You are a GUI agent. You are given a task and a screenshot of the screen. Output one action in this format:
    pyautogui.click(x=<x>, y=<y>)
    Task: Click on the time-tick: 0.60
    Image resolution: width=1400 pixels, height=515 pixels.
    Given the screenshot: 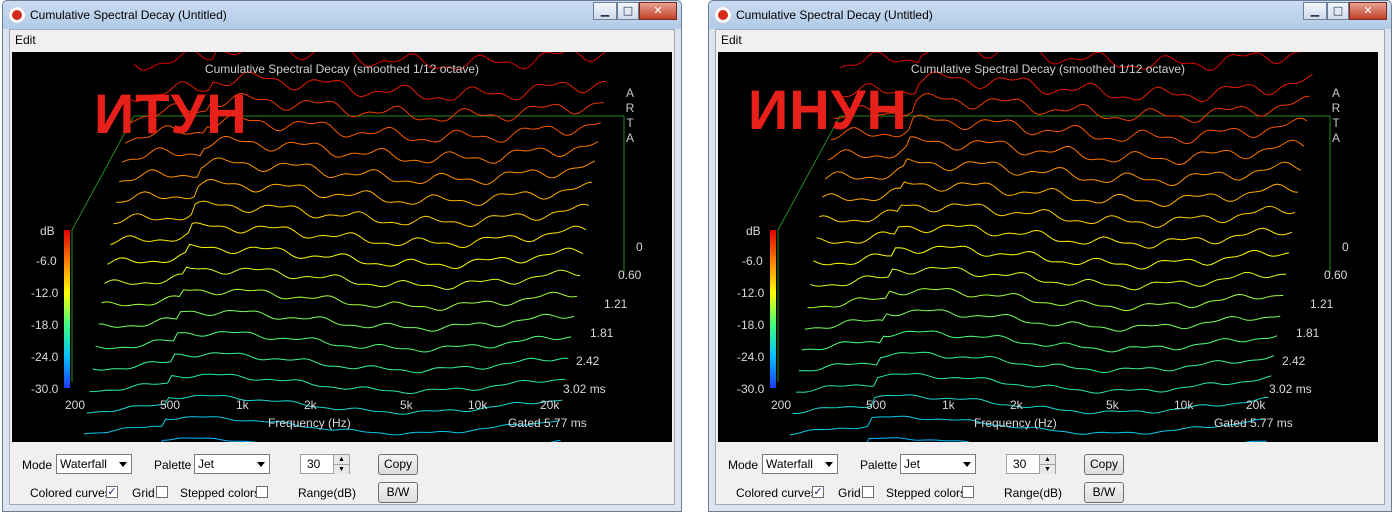 What is the action you would take?
    pyautogui.click(x=630, y=275)
    